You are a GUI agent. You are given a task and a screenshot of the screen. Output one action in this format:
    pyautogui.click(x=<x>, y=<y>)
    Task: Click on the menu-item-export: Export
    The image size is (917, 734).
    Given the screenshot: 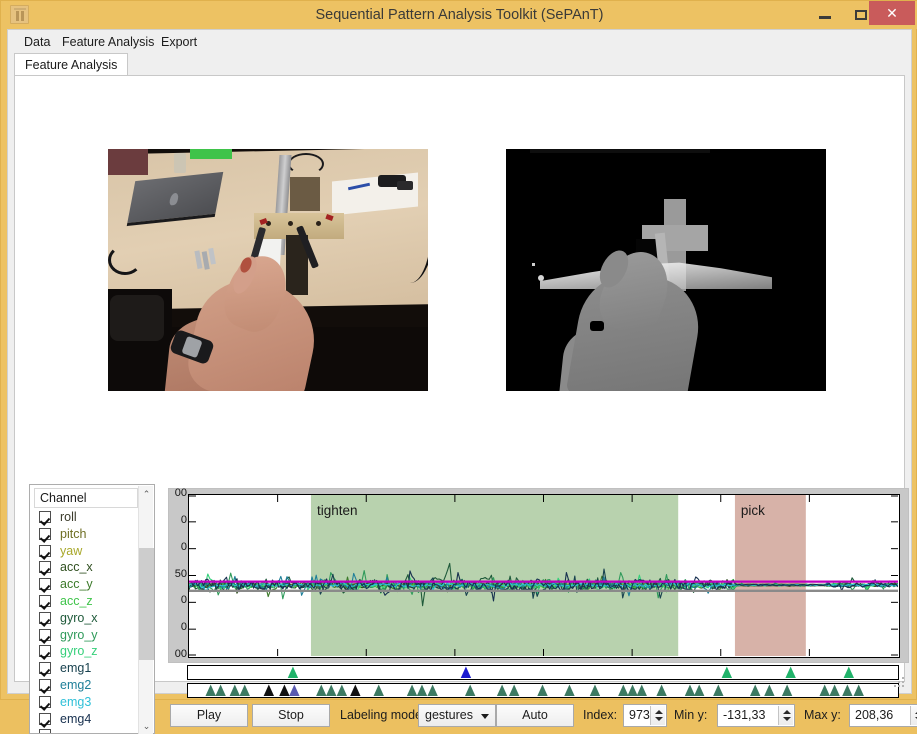 What is the action you would take?
    pyautogui.click(x=179, y=42)
    